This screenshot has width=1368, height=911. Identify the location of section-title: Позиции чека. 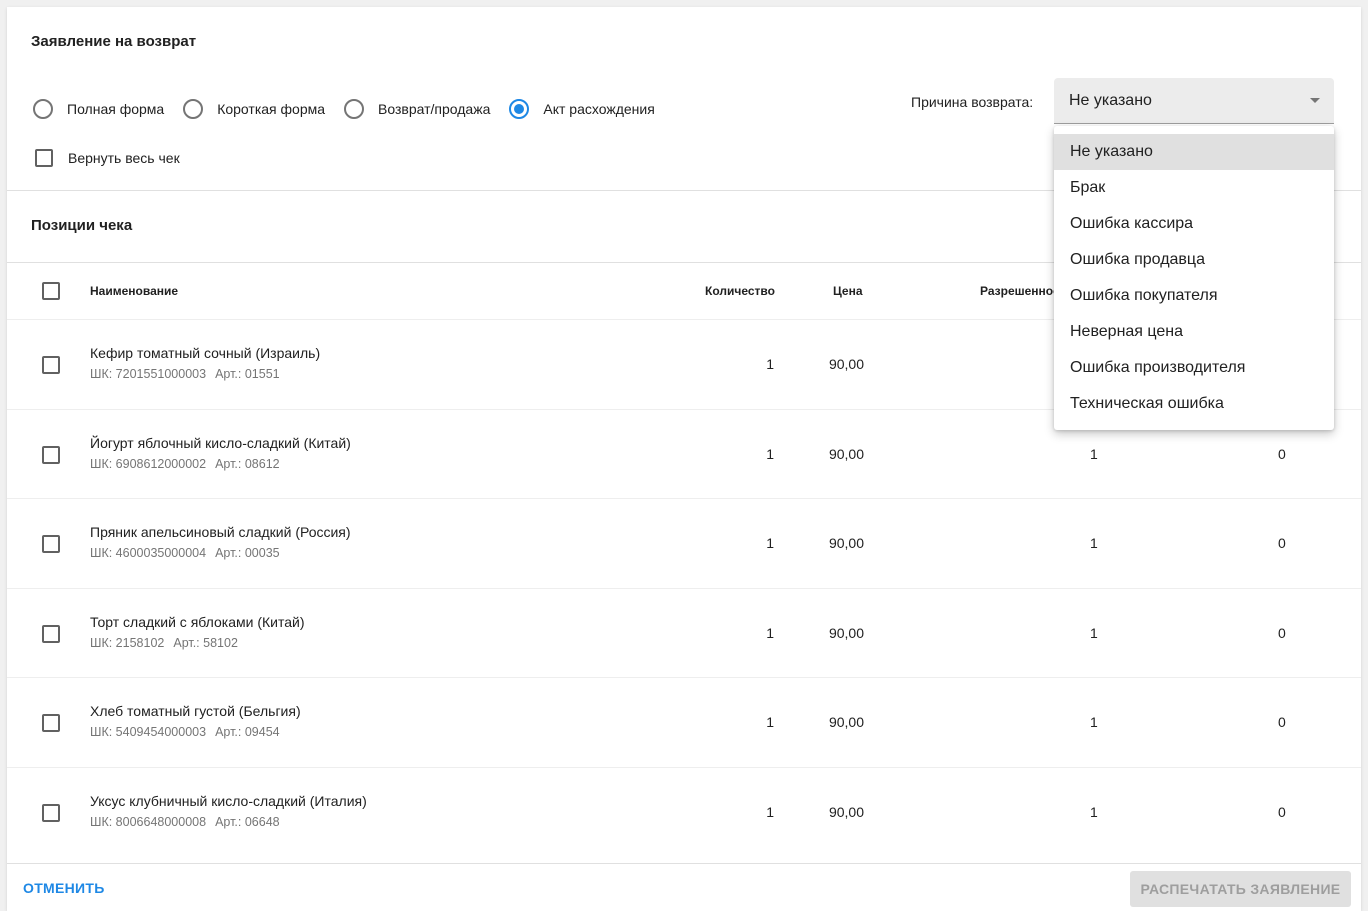
(82, 225).